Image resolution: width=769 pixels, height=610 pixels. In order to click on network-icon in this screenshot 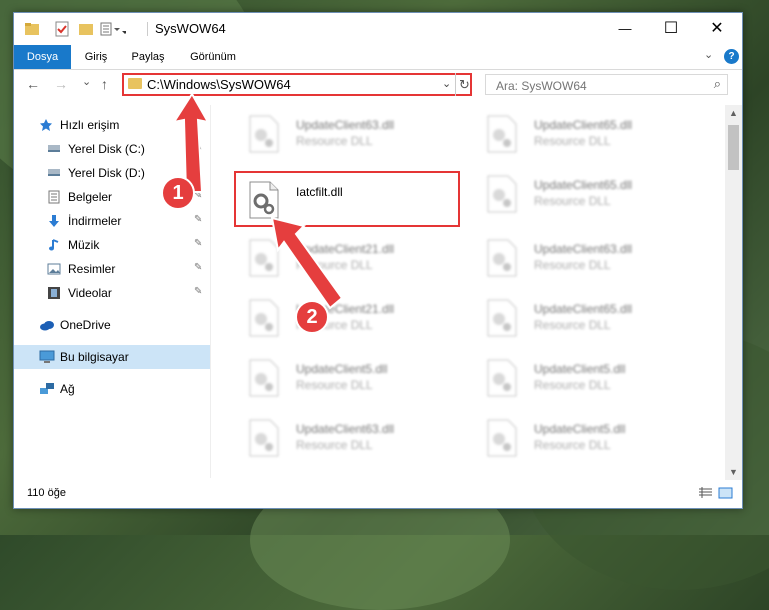, I will do `click(46, 388)`.